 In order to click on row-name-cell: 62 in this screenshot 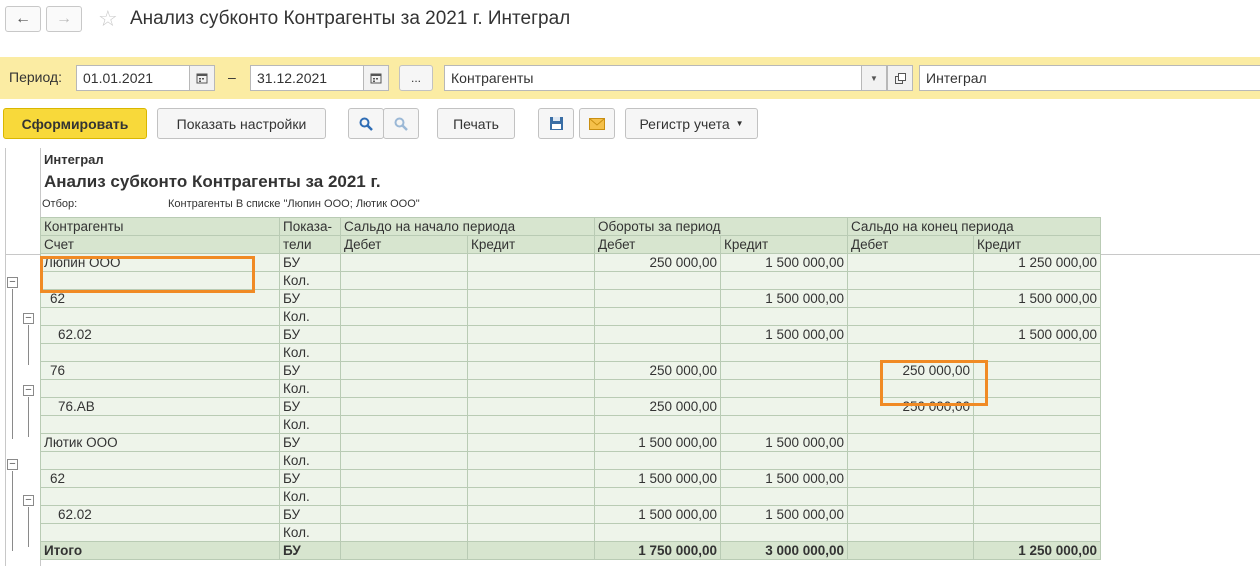, I will do `click(160, 478)`.